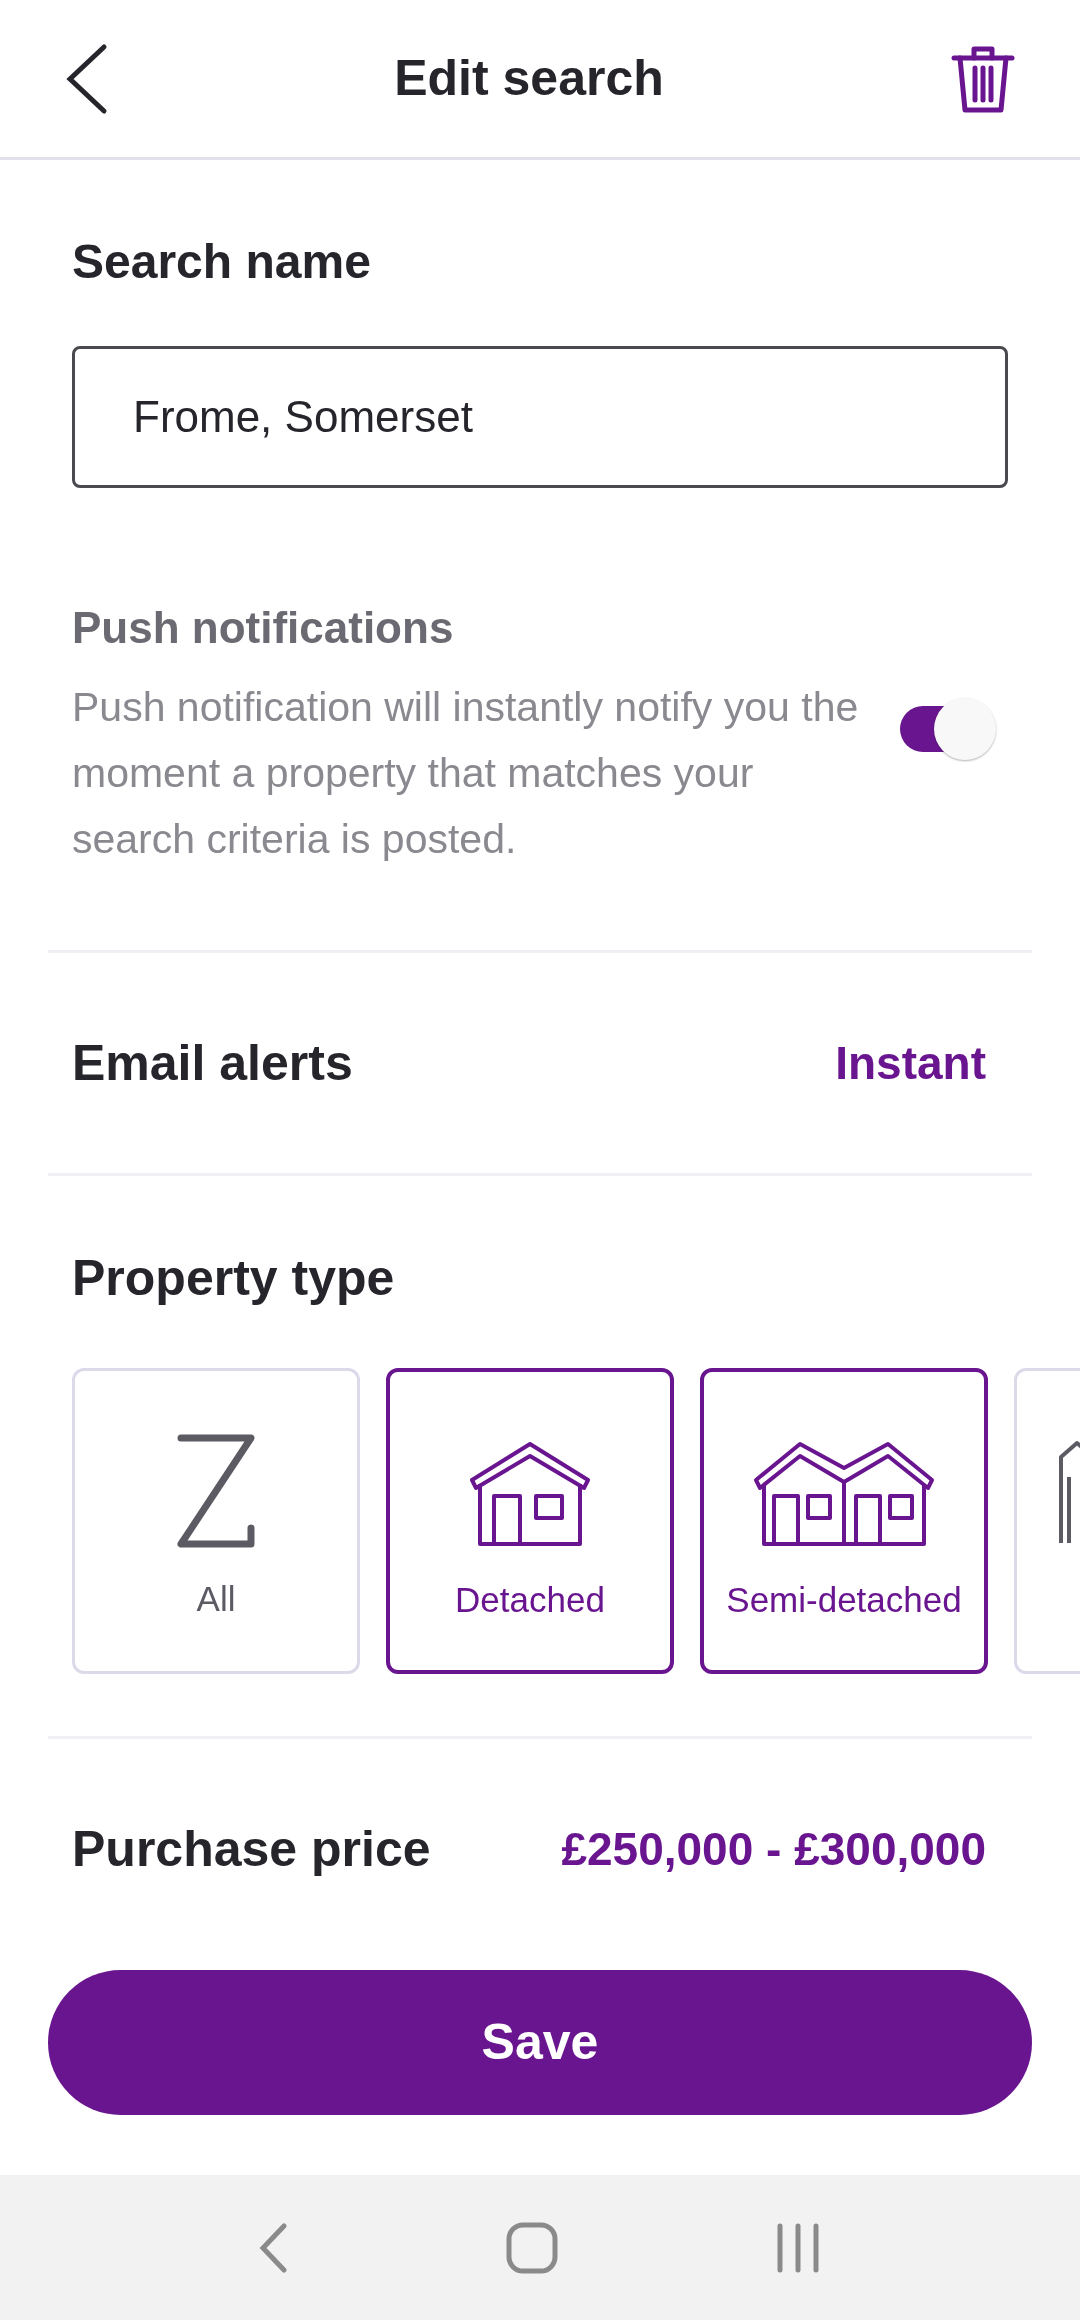 The image size is (1080, 2320). What do you see at coordinates (466, 773) in the screenshot?
I see `description-text: Push notification will instantly notify you the moment a property that matches your search criteria is posted.` at bounding box center [466, 773].